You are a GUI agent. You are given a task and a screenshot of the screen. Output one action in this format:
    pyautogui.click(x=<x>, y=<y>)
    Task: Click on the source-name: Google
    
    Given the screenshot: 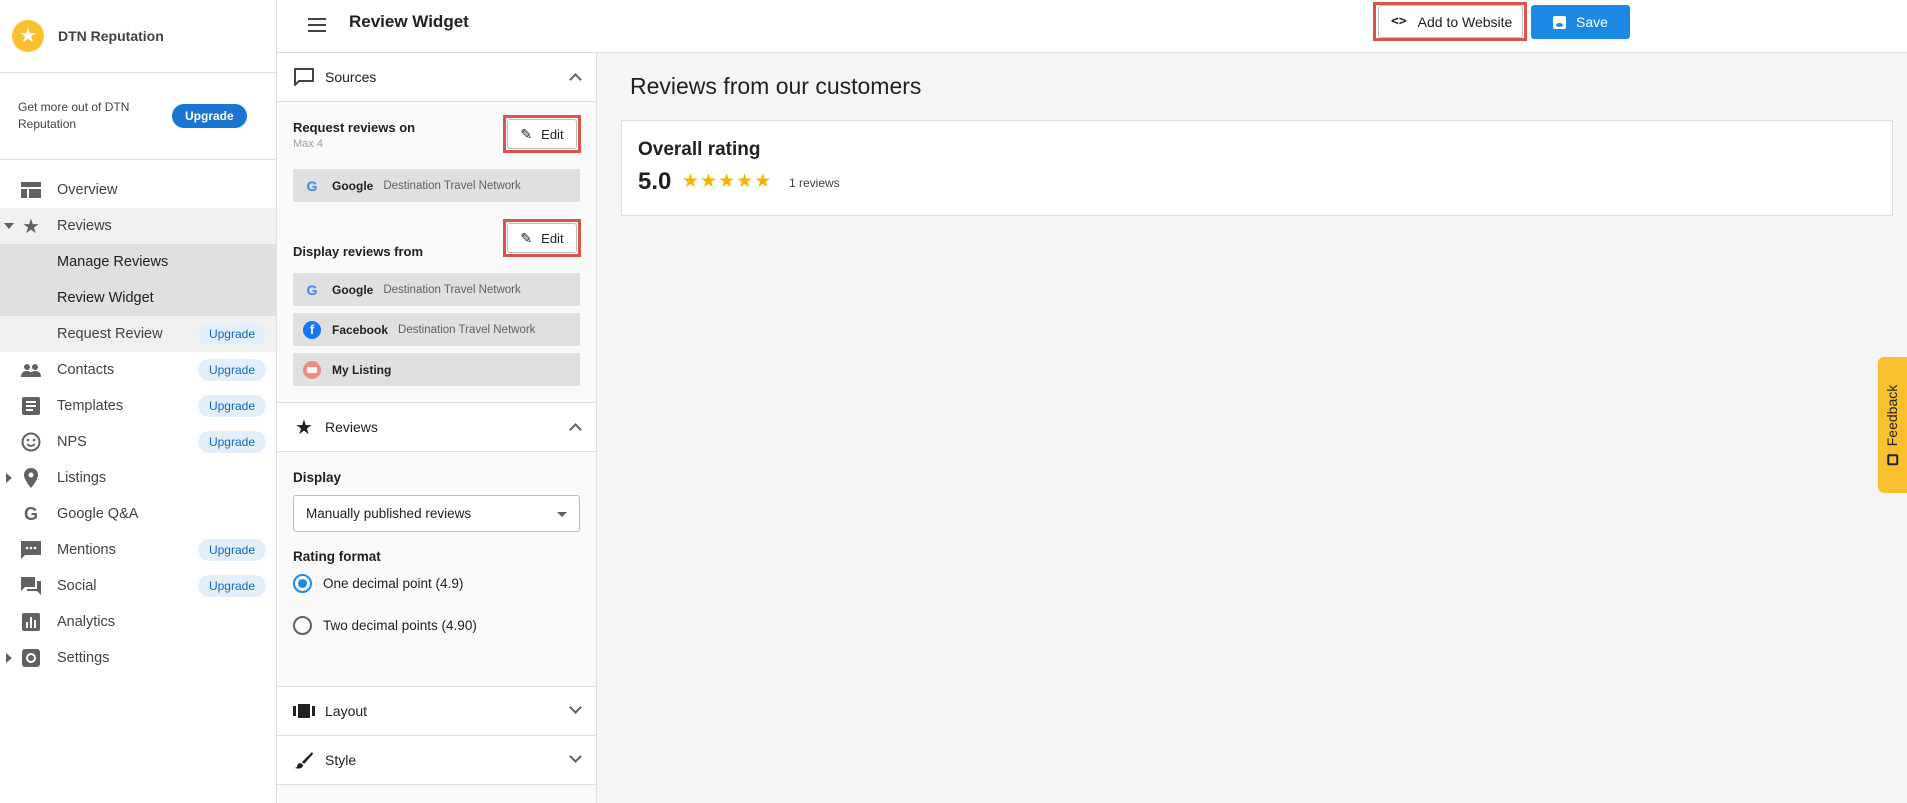 What is the action you would take?
    pyautogui.click(x=353, y=289)
    